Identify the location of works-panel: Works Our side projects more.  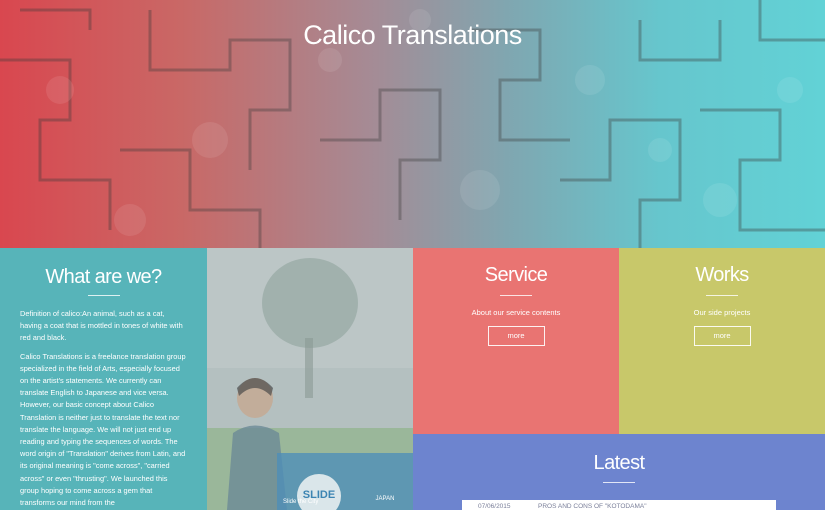
(722, 341).